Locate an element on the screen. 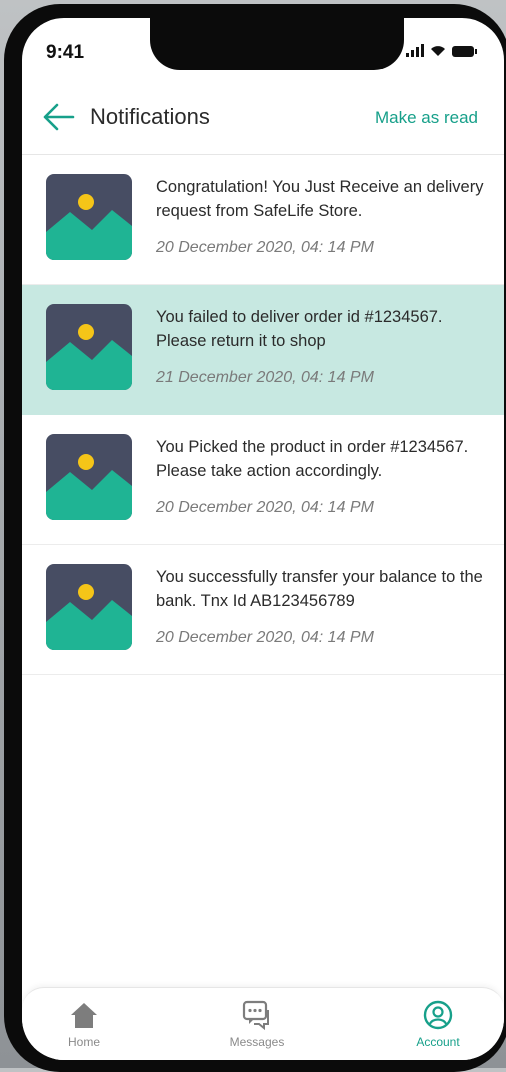 The image size is (506, 1072). tab-account-label: Account is located at coordinates (438, 1042).